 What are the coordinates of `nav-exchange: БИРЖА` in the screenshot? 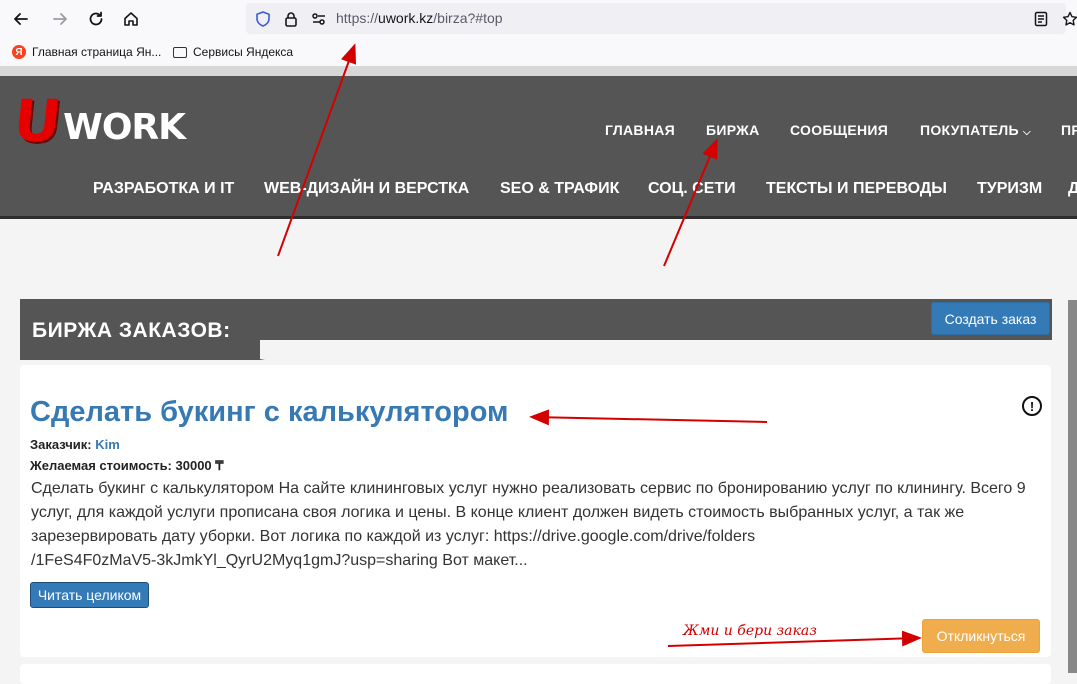 It's located at (733, 130).